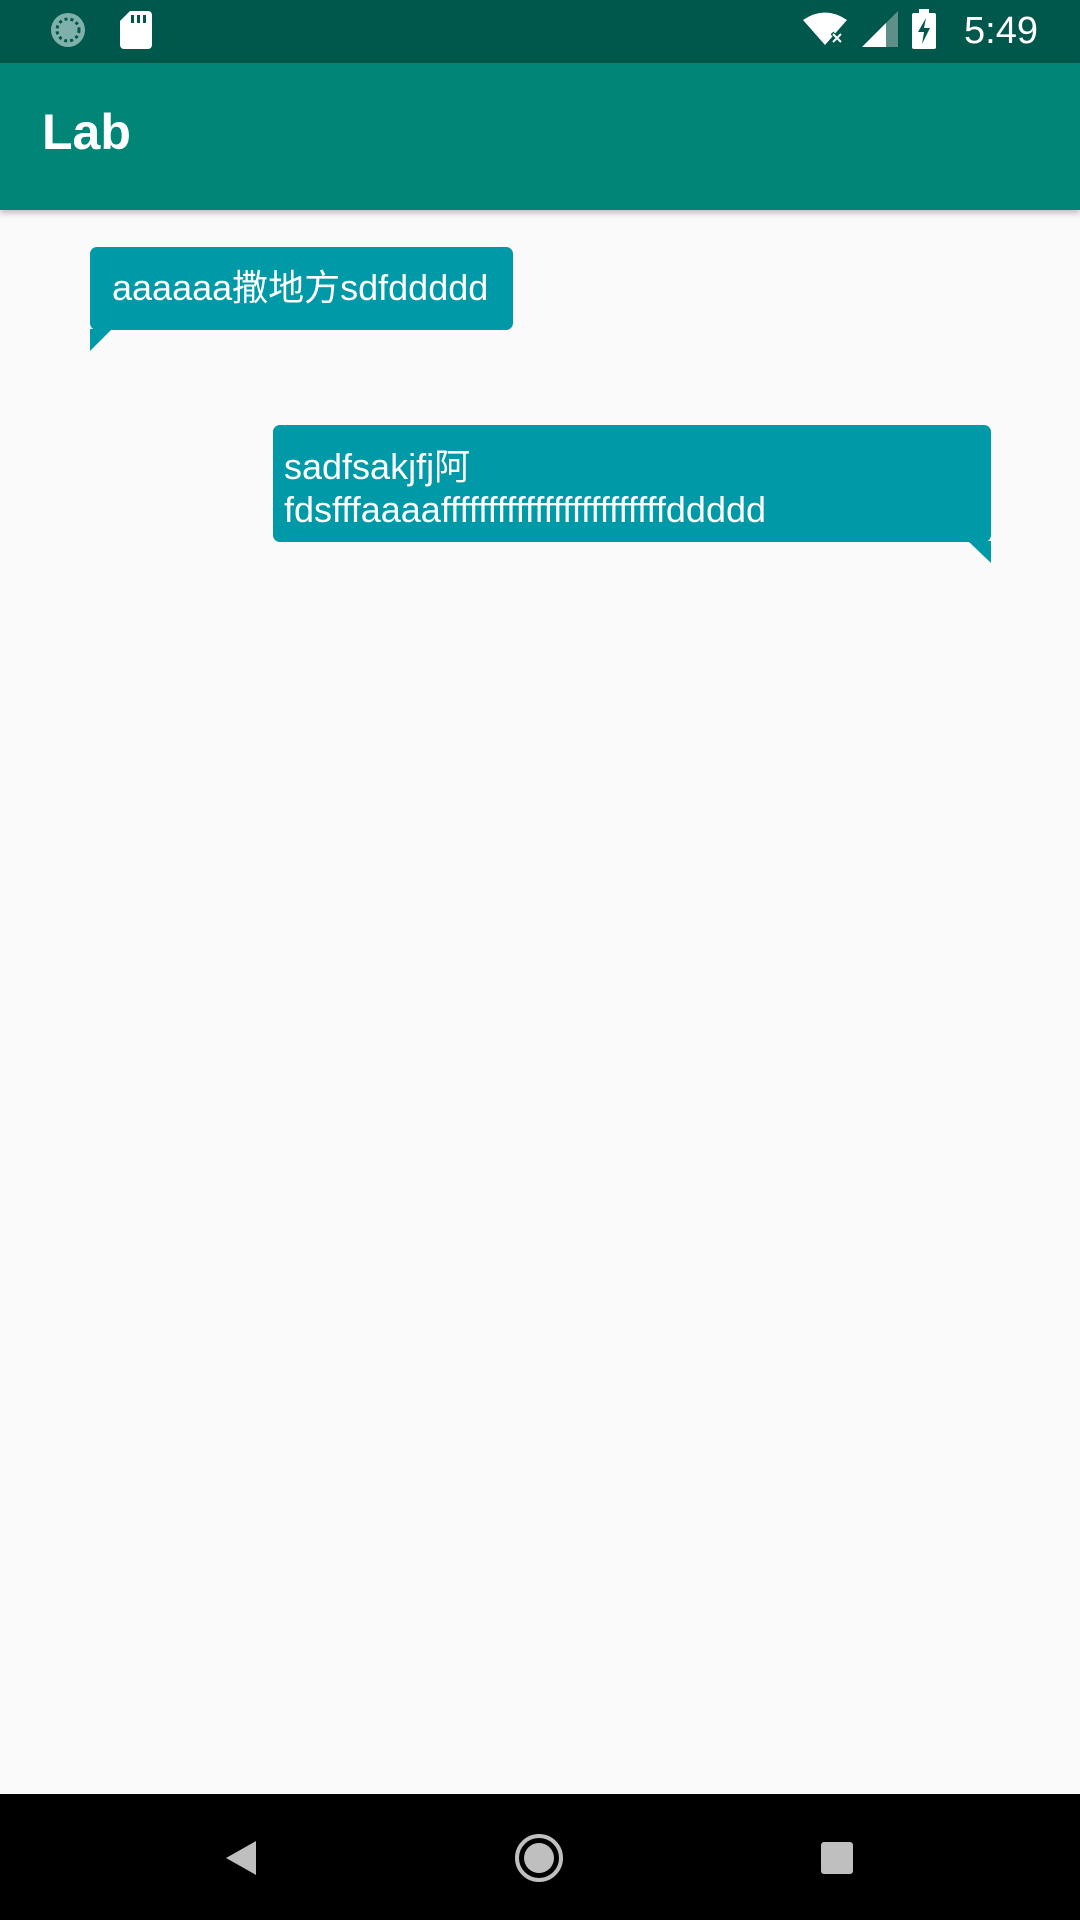 The height and width of the screenshot is (1920, 1080). I want to click on home-icon, so click(539, 1858).